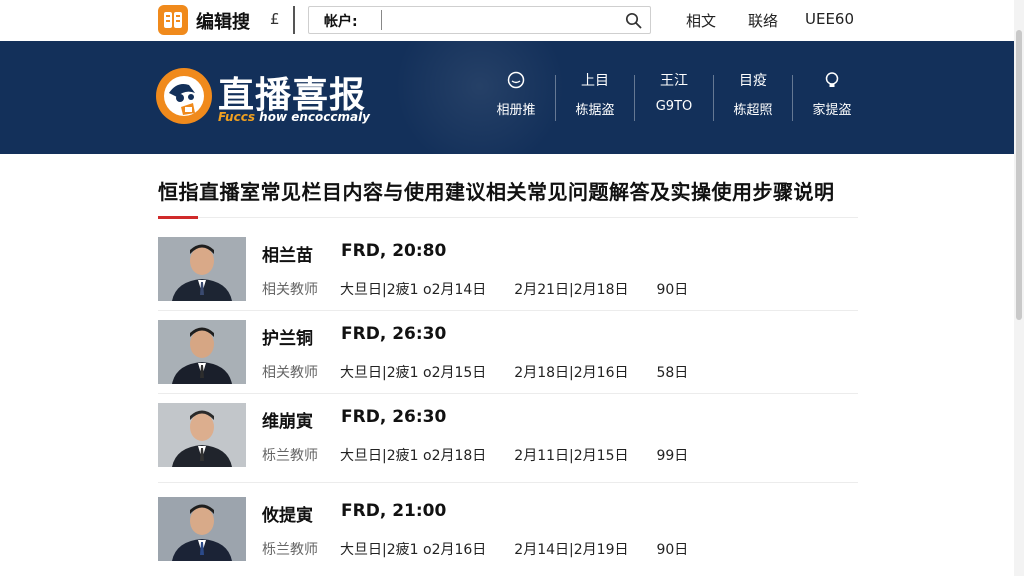  I want to click on presenter-name: 维崩寅, so click(287, 419).